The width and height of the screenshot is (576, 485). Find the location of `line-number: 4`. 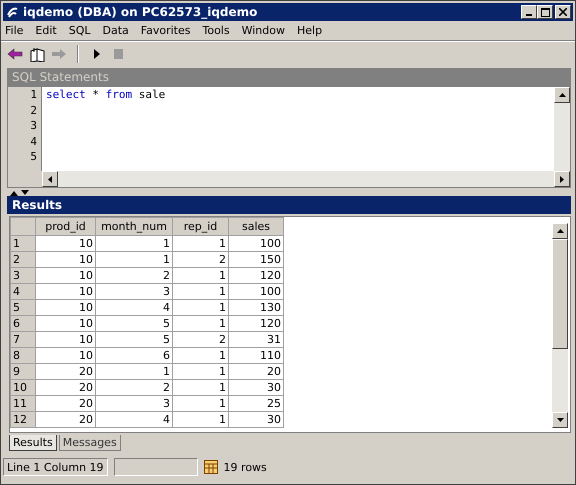

line-number: 4 is located at coordinates (33, 141).